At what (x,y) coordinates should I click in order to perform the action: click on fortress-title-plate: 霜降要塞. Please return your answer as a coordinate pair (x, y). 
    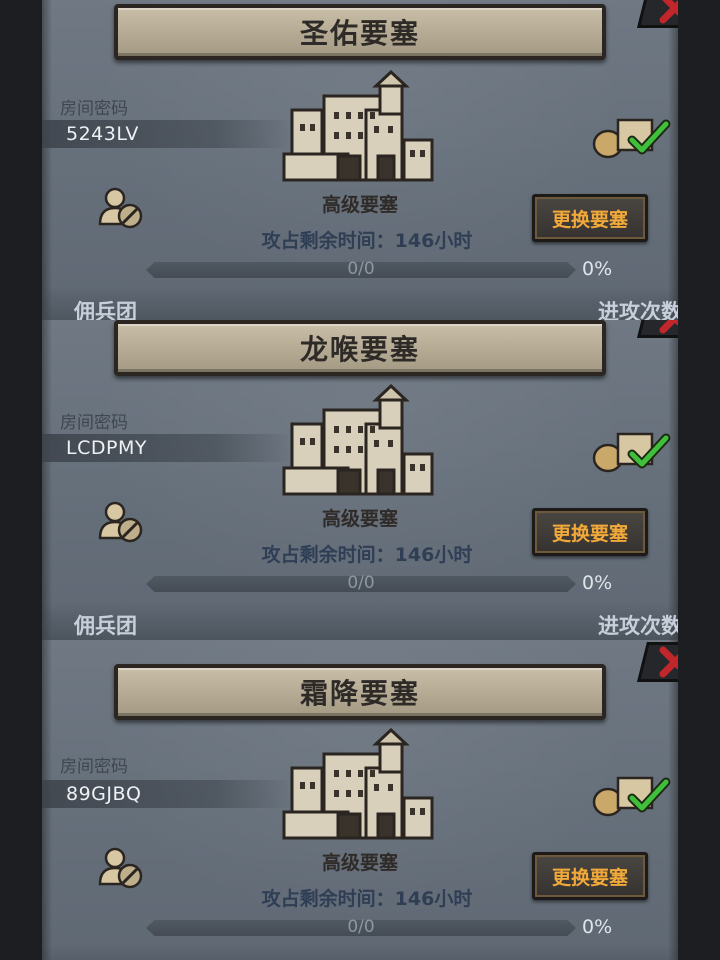
    Looking at the image, I should click on (360, 692).